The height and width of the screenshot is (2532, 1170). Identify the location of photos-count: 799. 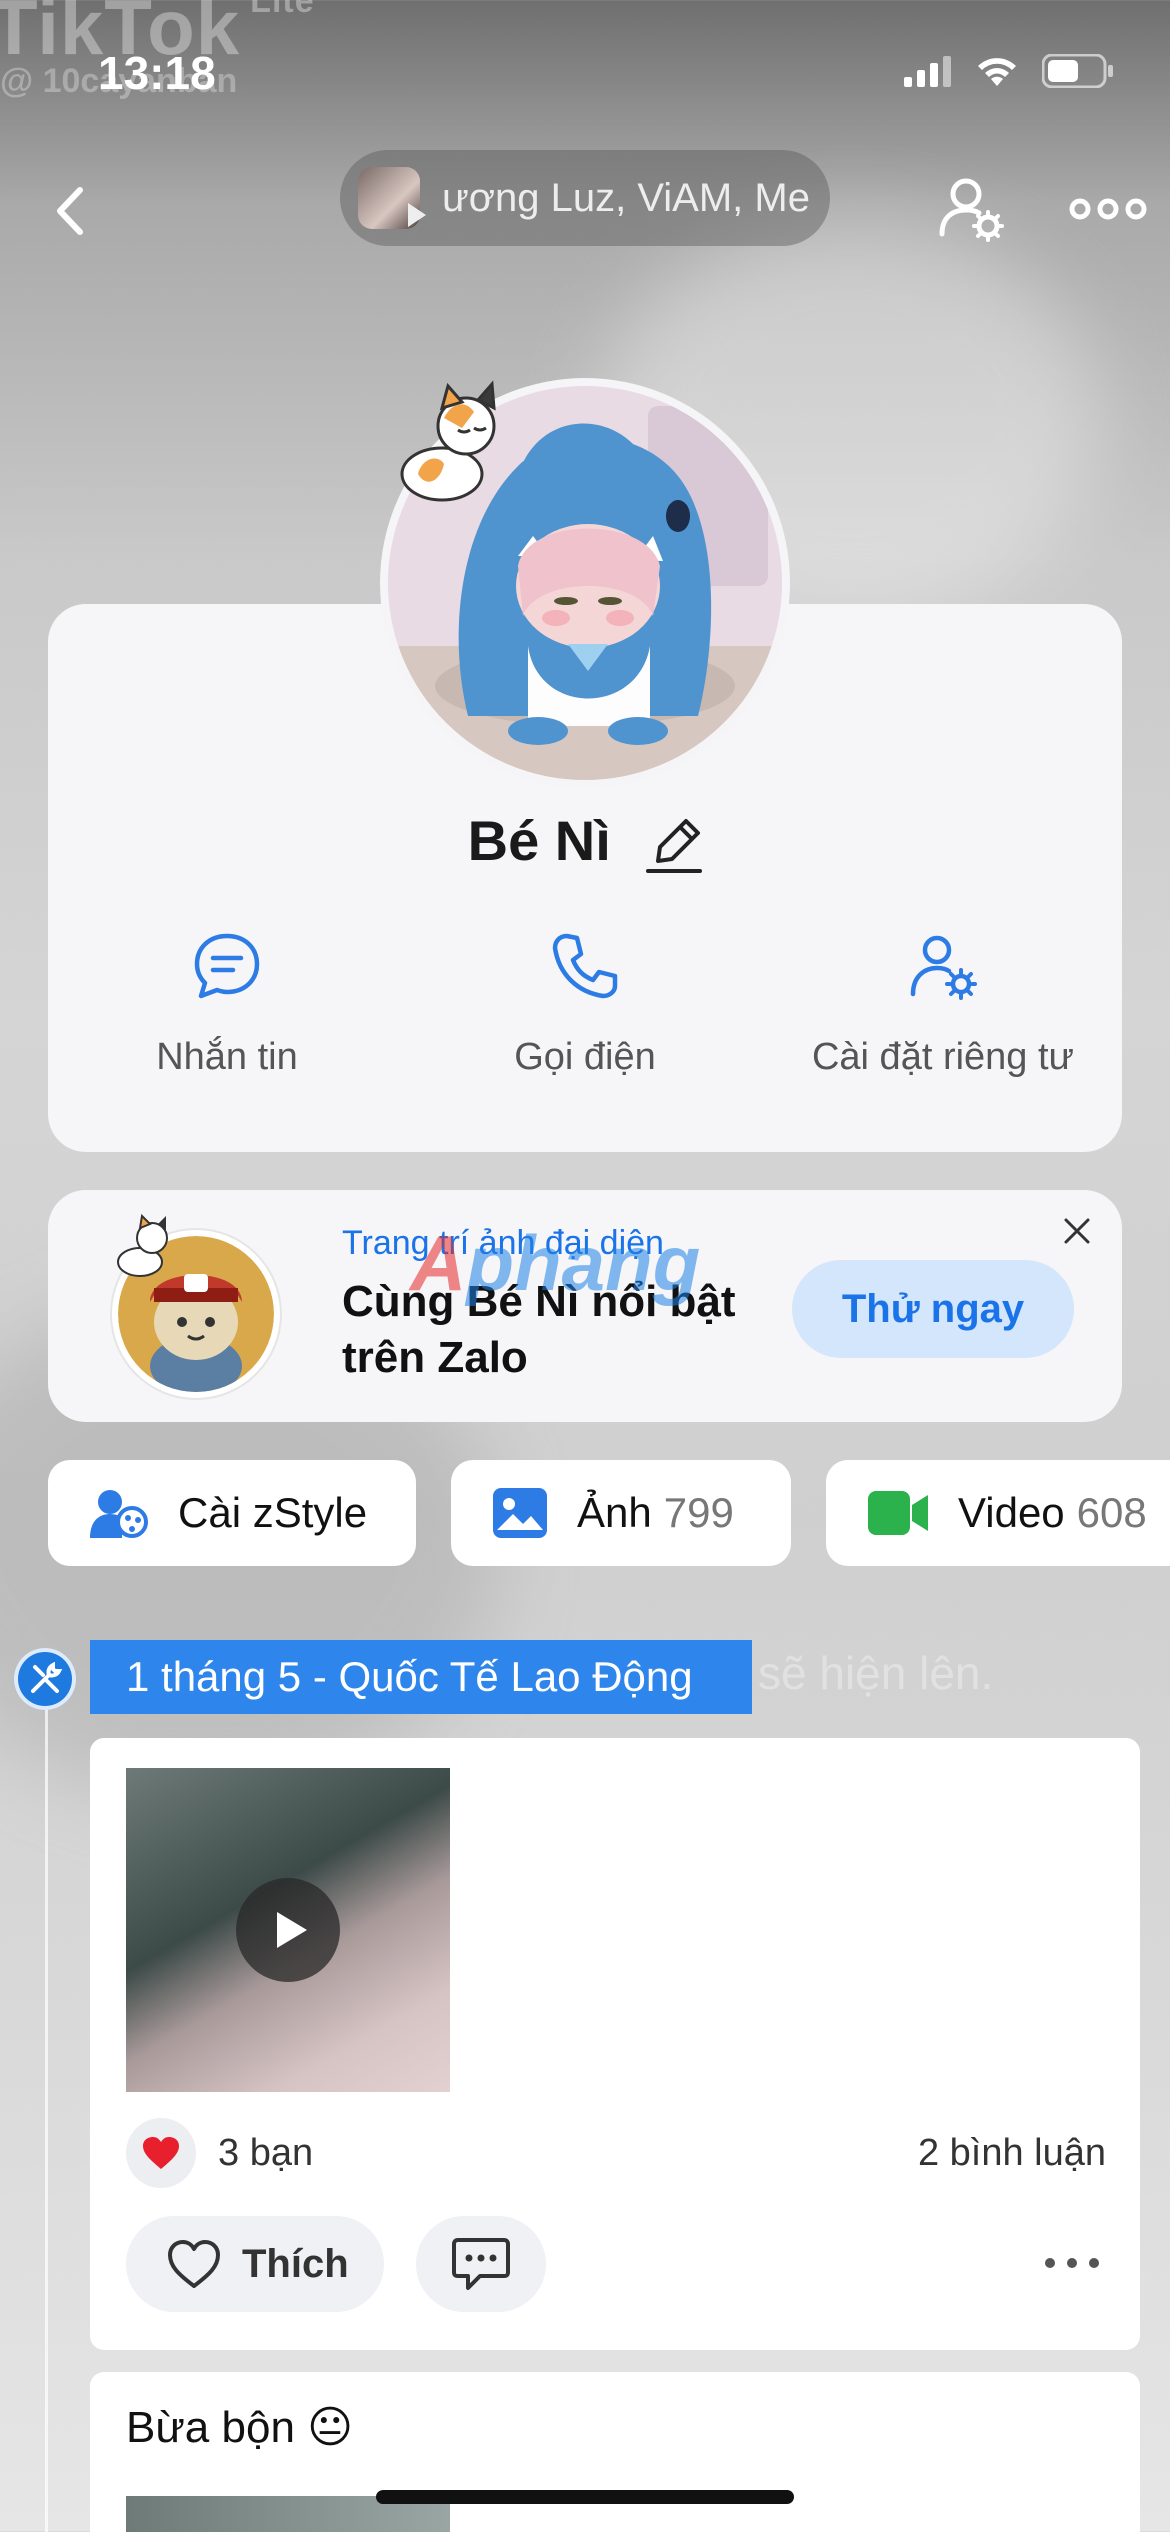
(698, 1512).